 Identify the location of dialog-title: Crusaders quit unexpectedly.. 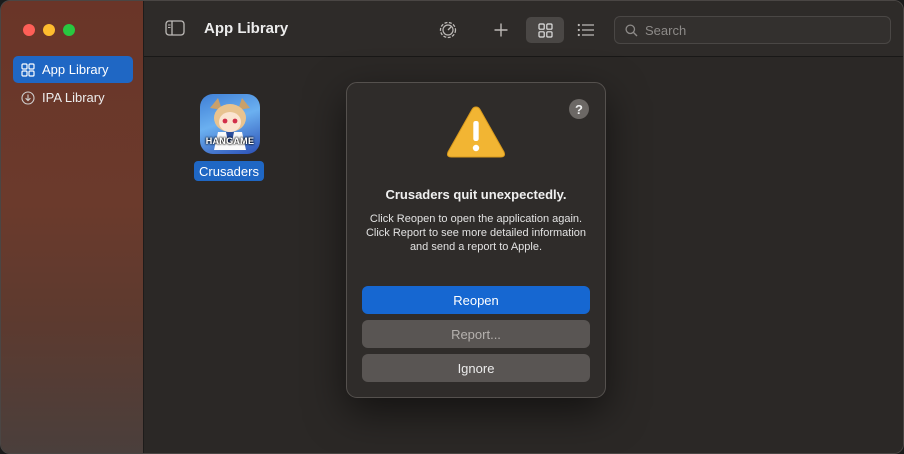
(476, 194).